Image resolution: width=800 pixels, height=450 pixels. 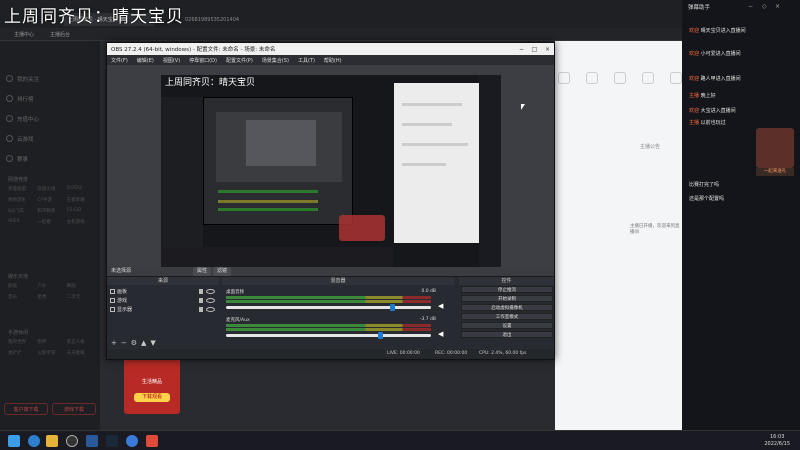 What do you see at coordinates (650, 146) in the screenshot?
I see `announcement-tab: 主播公告` at bounding box center [650, 146].